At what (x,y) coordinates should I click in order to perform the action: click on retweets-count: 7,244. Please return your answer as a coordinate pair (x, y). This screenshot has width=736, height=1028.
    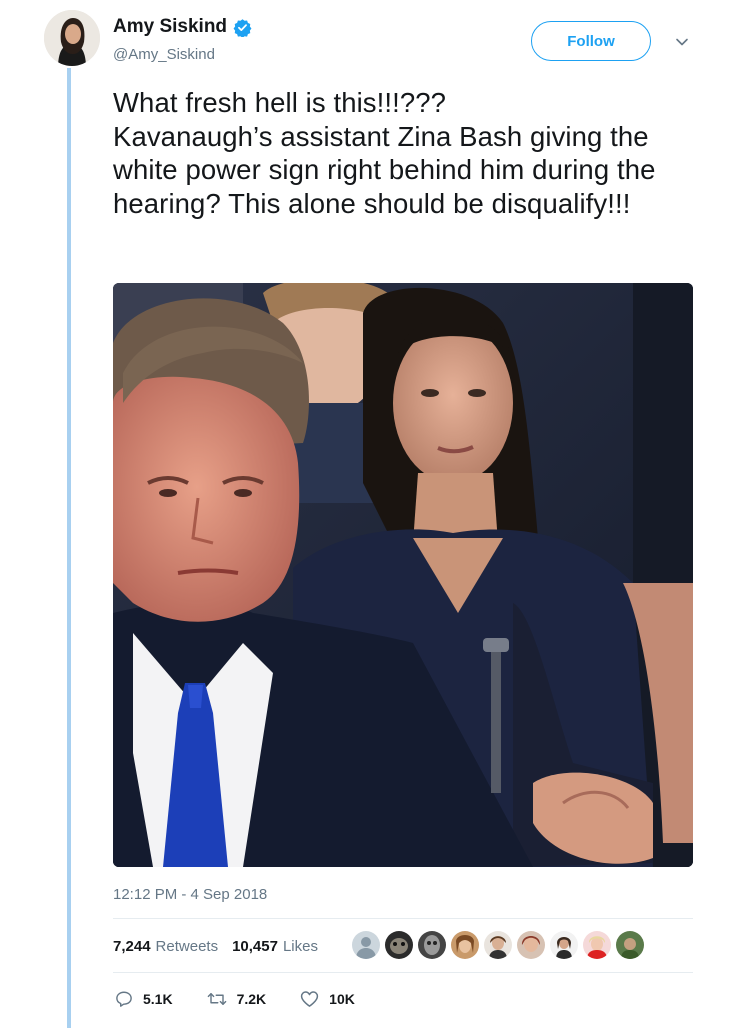
    Looking at the image, I should click on (132, 946).